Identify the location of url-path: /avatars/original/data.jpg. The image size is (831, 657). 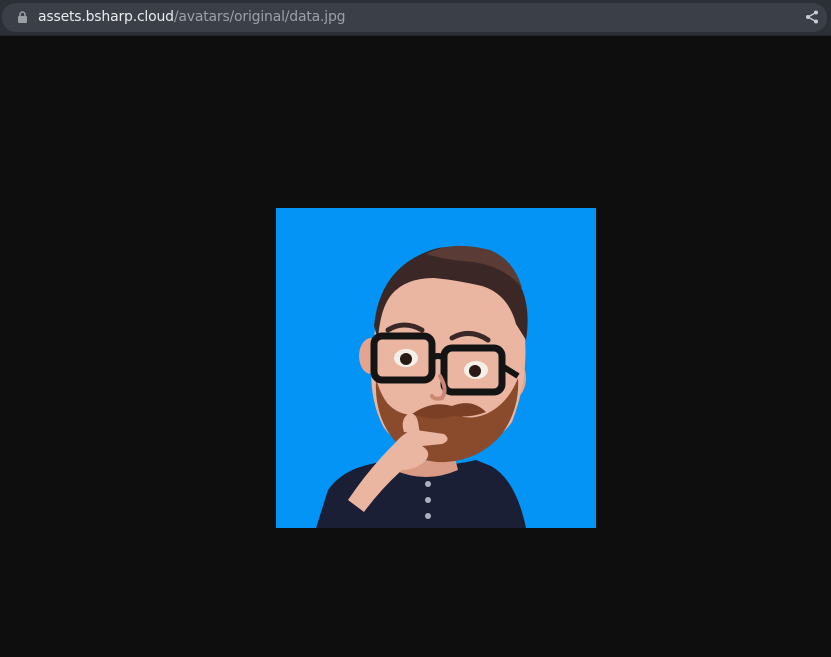
(259, 17).